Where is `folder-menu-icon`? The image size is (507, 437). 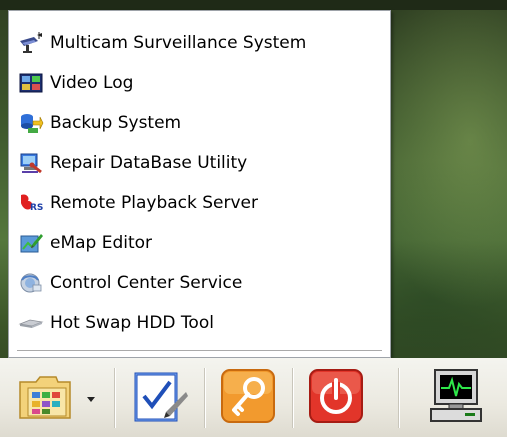
folder-menu-icon is located at coordinates (45, 398).